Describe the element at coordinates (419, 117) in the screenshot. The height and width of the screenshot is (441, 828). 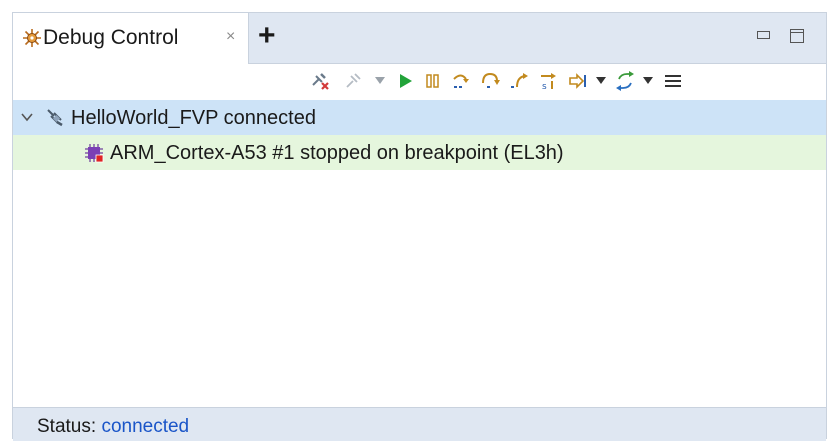
I see `tree-row-target: HelloWorld_FVP connected` at that location.